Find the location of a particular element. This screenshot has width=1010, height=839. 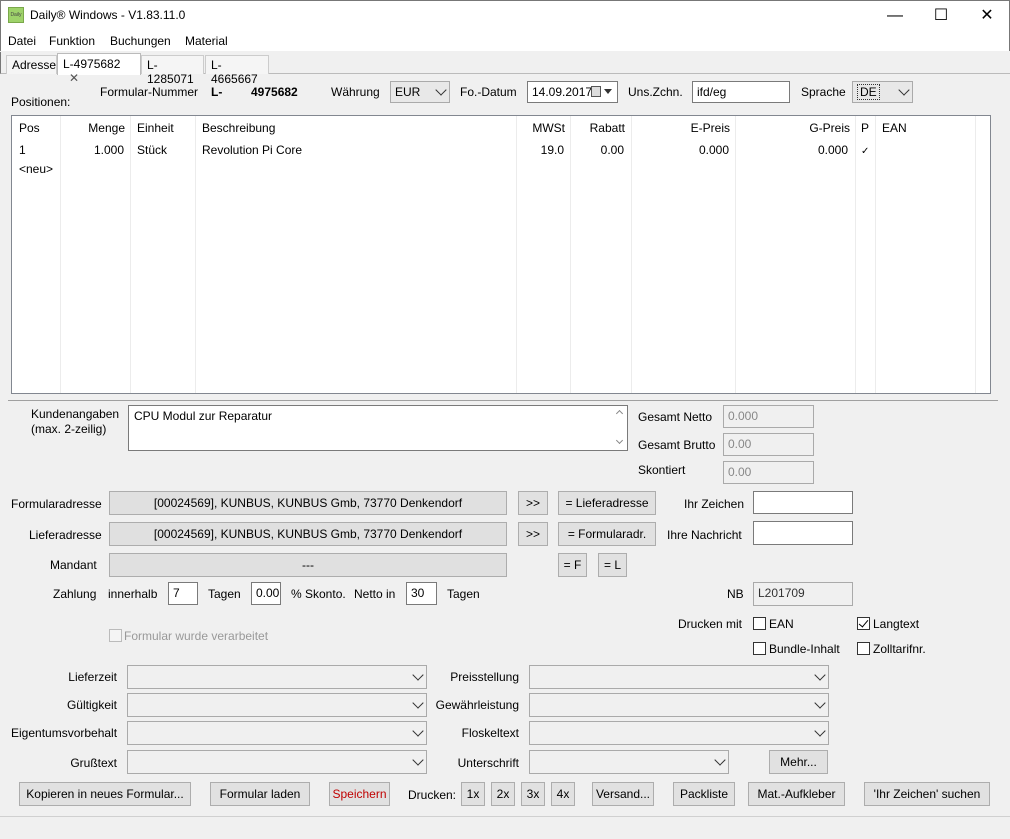

print-3x-button: 3x is located at coordinates (533, 794).